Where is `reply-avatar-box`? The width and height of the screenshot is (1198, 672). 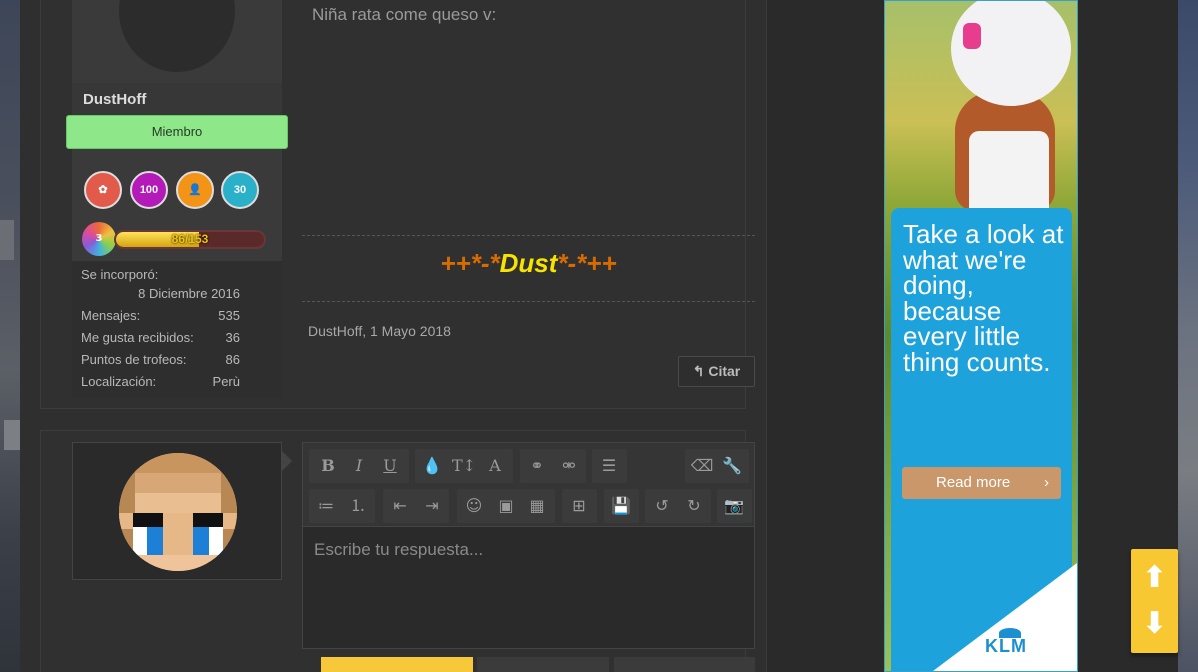
reply-avatar-box is located at coordinates (177, 511).